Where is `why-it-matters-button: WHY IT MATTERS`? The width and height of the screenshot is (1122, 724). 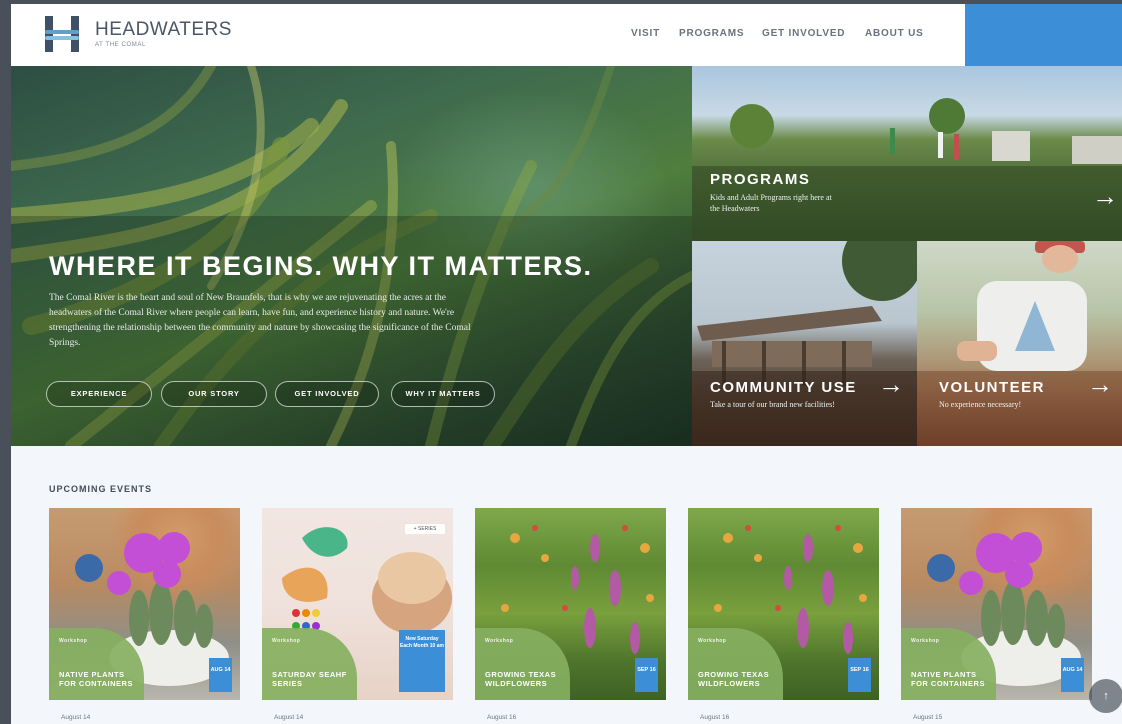
why-it-matters-button: WHY IT MATTERS is located at coordinates (443, 394).